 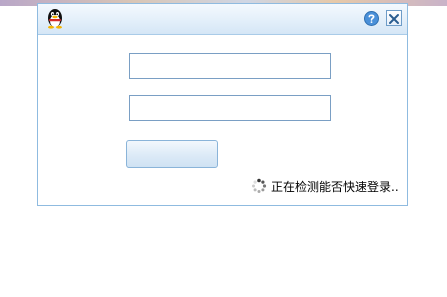 What do you see at coordinates (259, 185) in the screenshot?
I see `loading-spinner-icon` at bounding box center [259, 185].